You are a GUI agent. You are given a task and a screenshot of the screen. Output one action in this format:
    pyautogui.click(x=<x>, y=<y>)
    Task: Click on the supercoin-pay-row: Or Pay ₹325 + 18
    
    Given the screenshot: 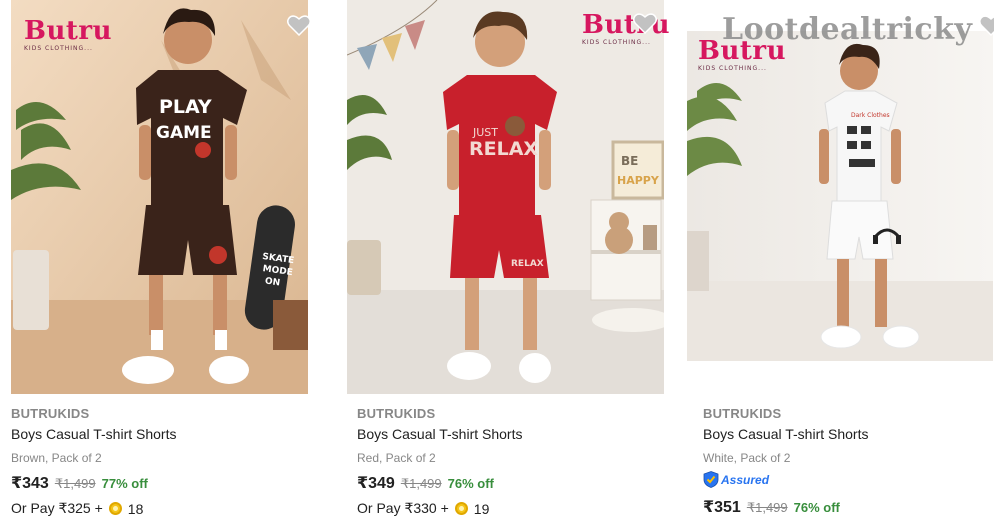 What is the action you would take?
    pyautogui.click(x=77, y=508)
    